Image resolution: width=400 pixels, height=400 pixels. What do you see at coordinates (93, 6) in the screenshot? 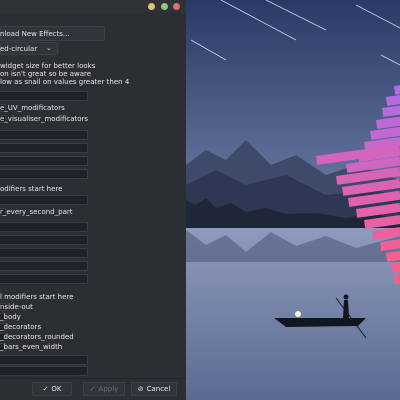
I see `window-titlebar` at bounding box center [93, 6].